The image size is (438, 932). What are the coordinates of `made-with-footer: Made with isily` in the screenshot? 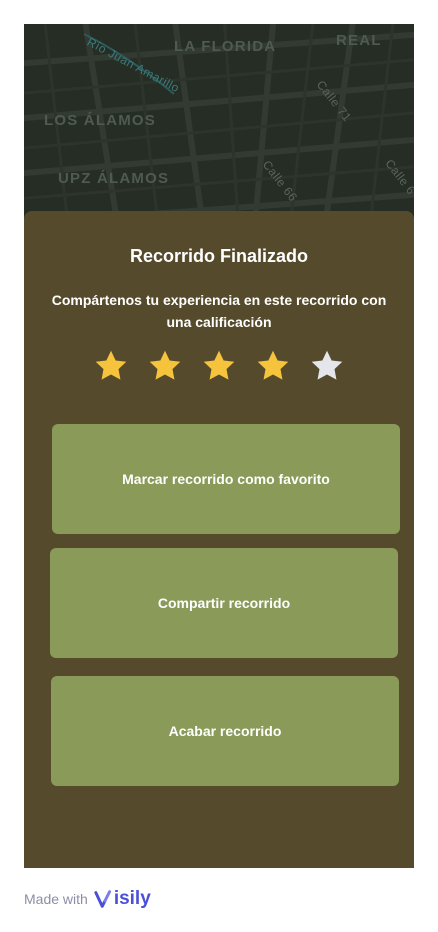 It's located at (87, 899).